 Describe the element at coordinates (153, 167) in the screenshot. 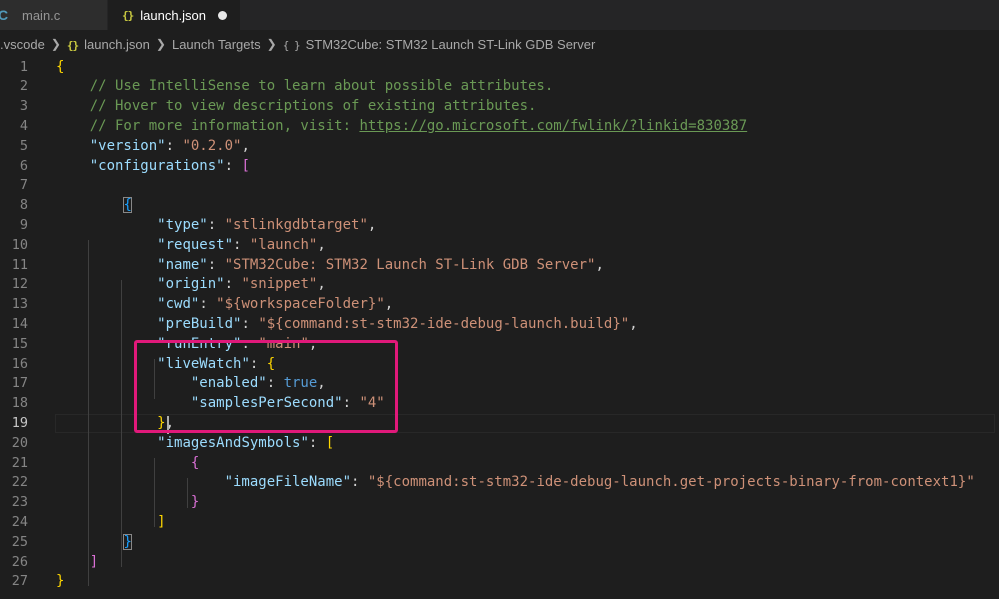

I see `code-text: "configurations": [` at that location.